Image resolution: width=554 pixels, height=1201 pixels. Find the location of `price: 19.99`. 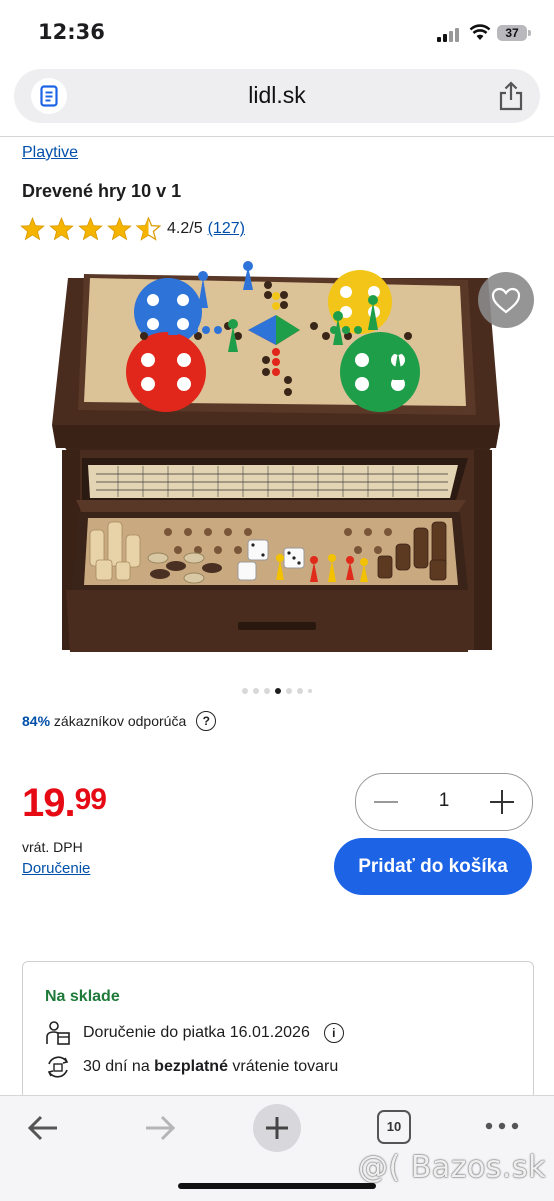

price: 19.99 is located at coordinates (64, 803).